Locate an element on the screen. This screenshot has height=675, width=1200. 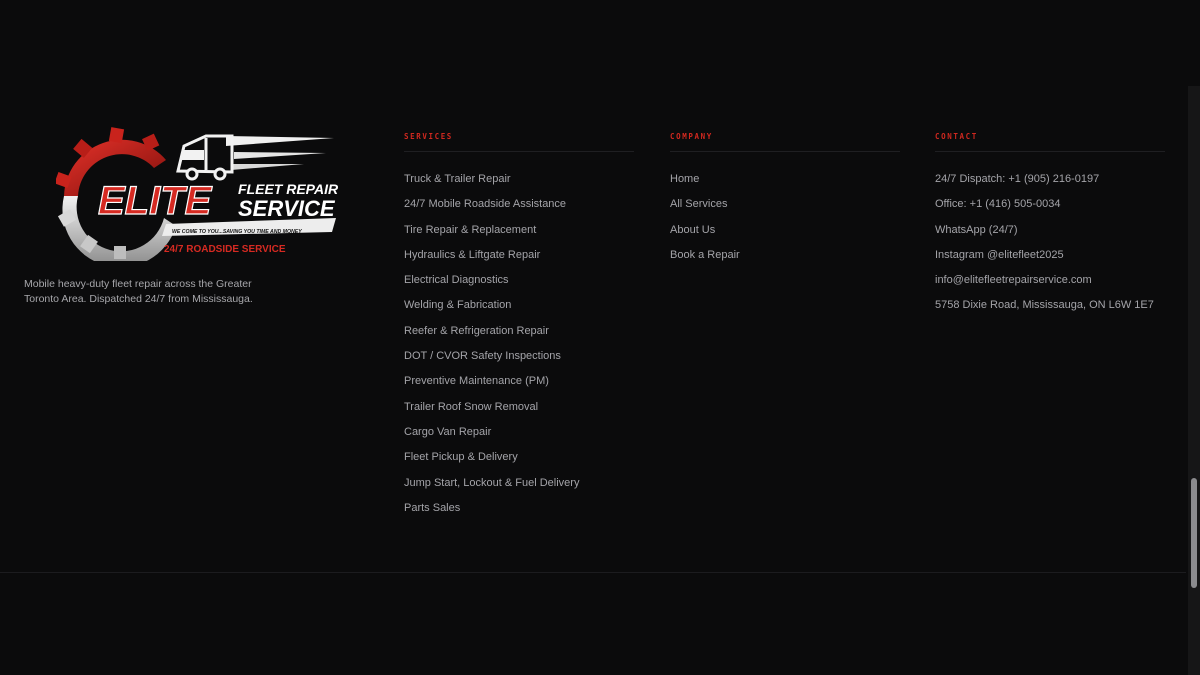
company-link-label: Book a Repair is located at coordinates (705, 255).